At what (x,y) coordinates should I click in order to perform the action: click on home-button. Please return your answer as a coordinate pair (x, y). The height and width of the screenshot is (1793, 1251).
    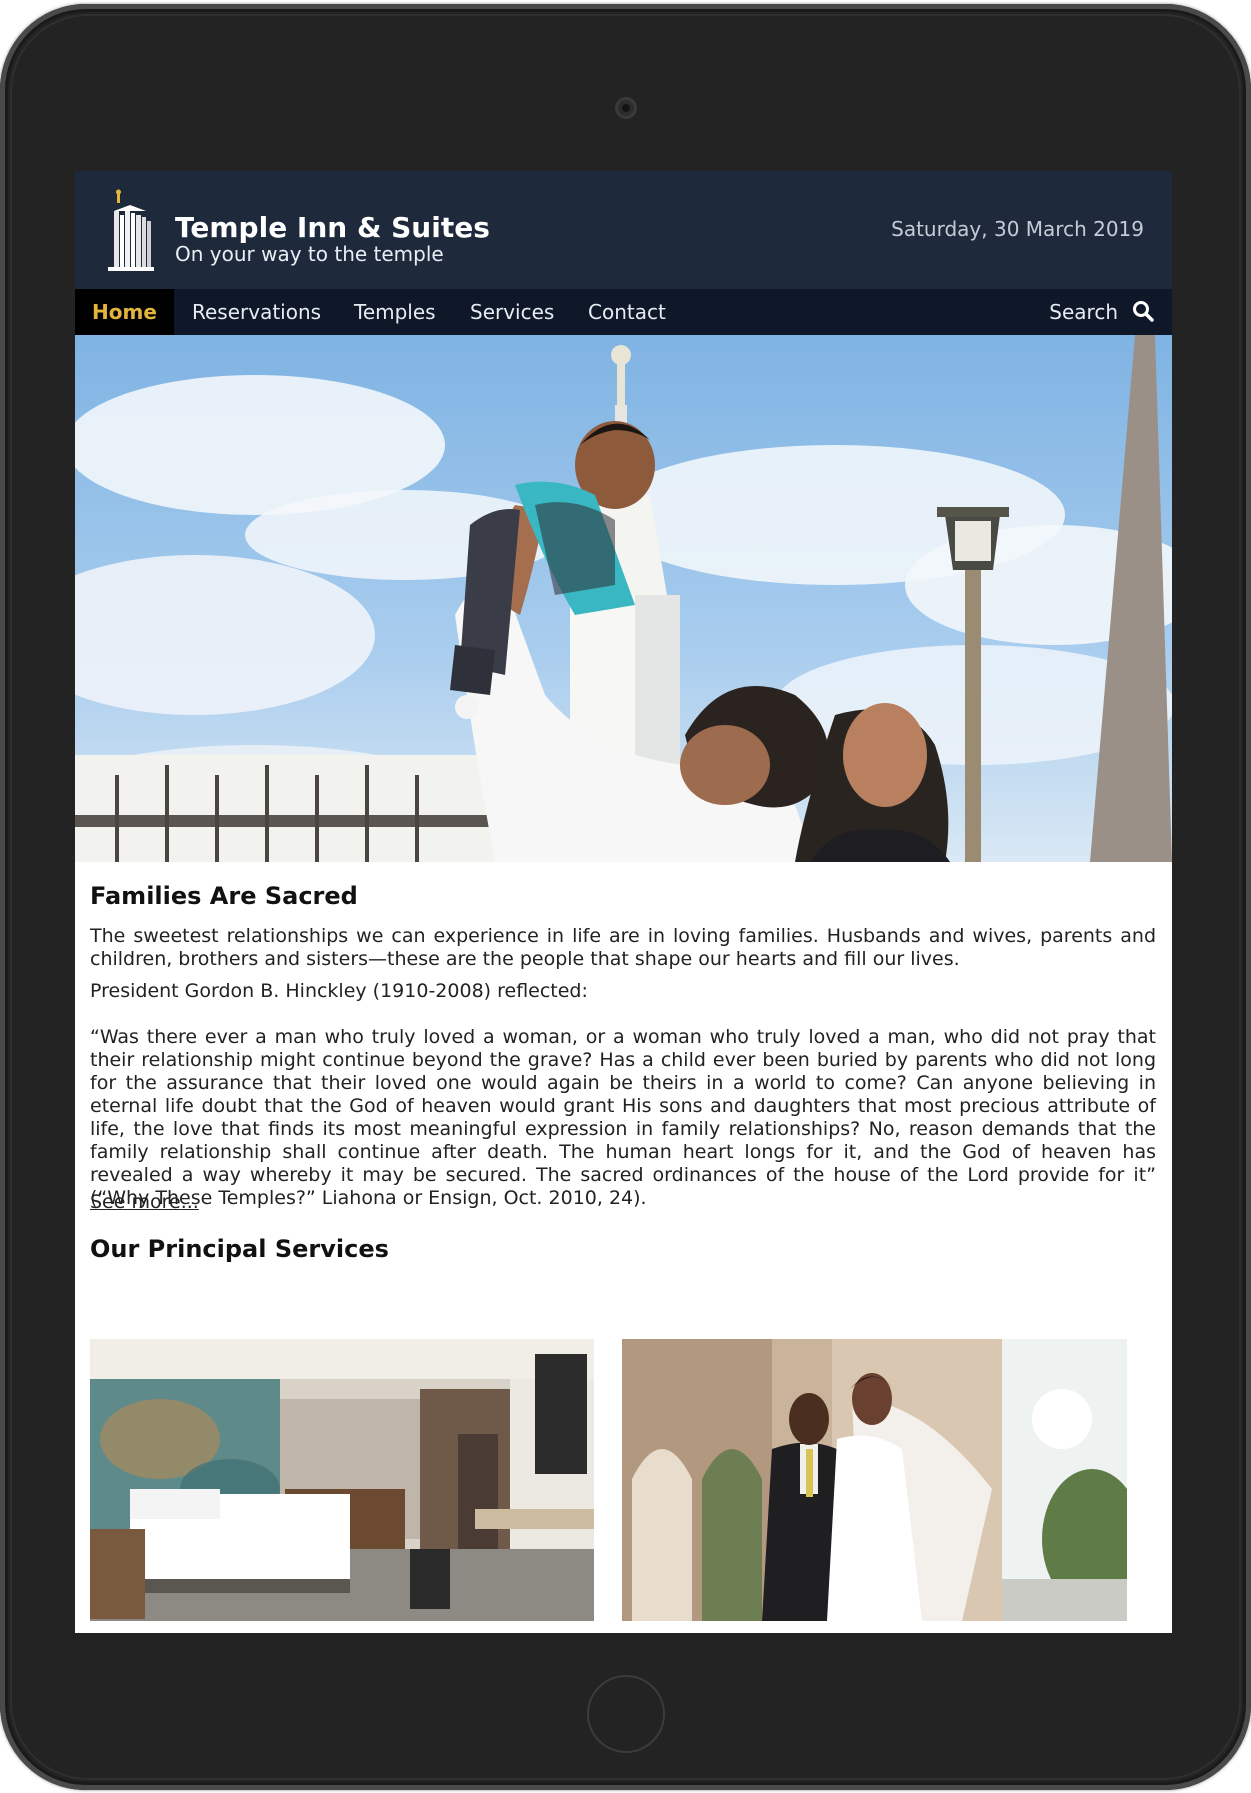
    Looking at the image, I should click on (626, 1714).